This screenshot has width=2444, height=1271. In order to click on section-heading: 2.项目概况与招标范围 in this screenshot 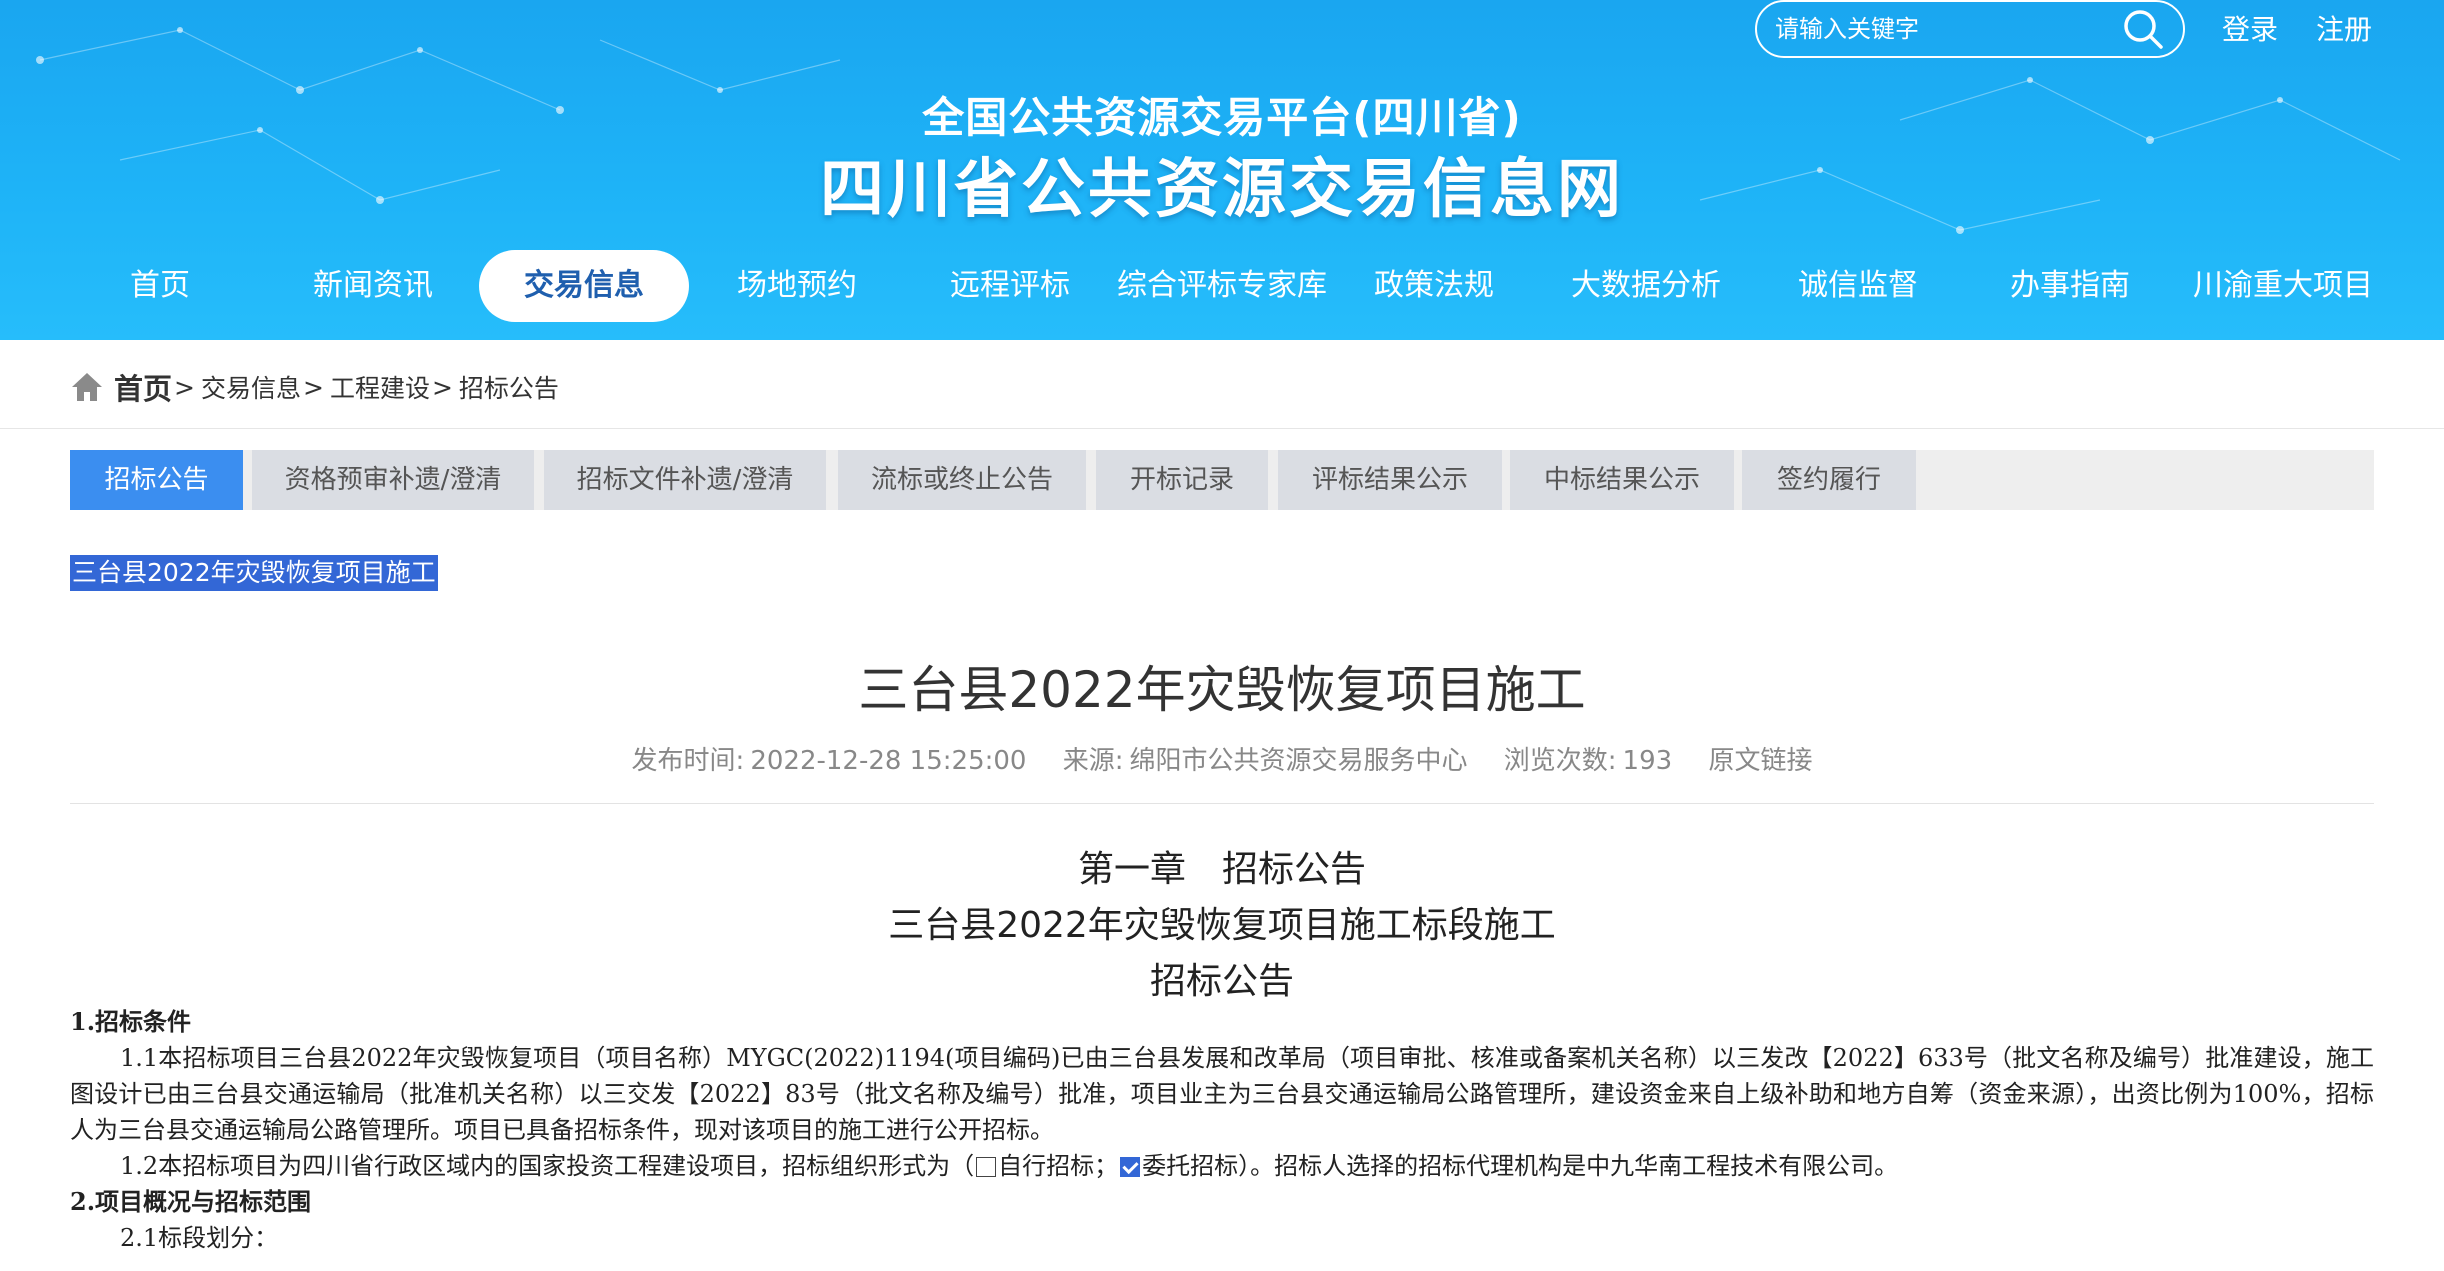, I will do `click(191, 1201)`.